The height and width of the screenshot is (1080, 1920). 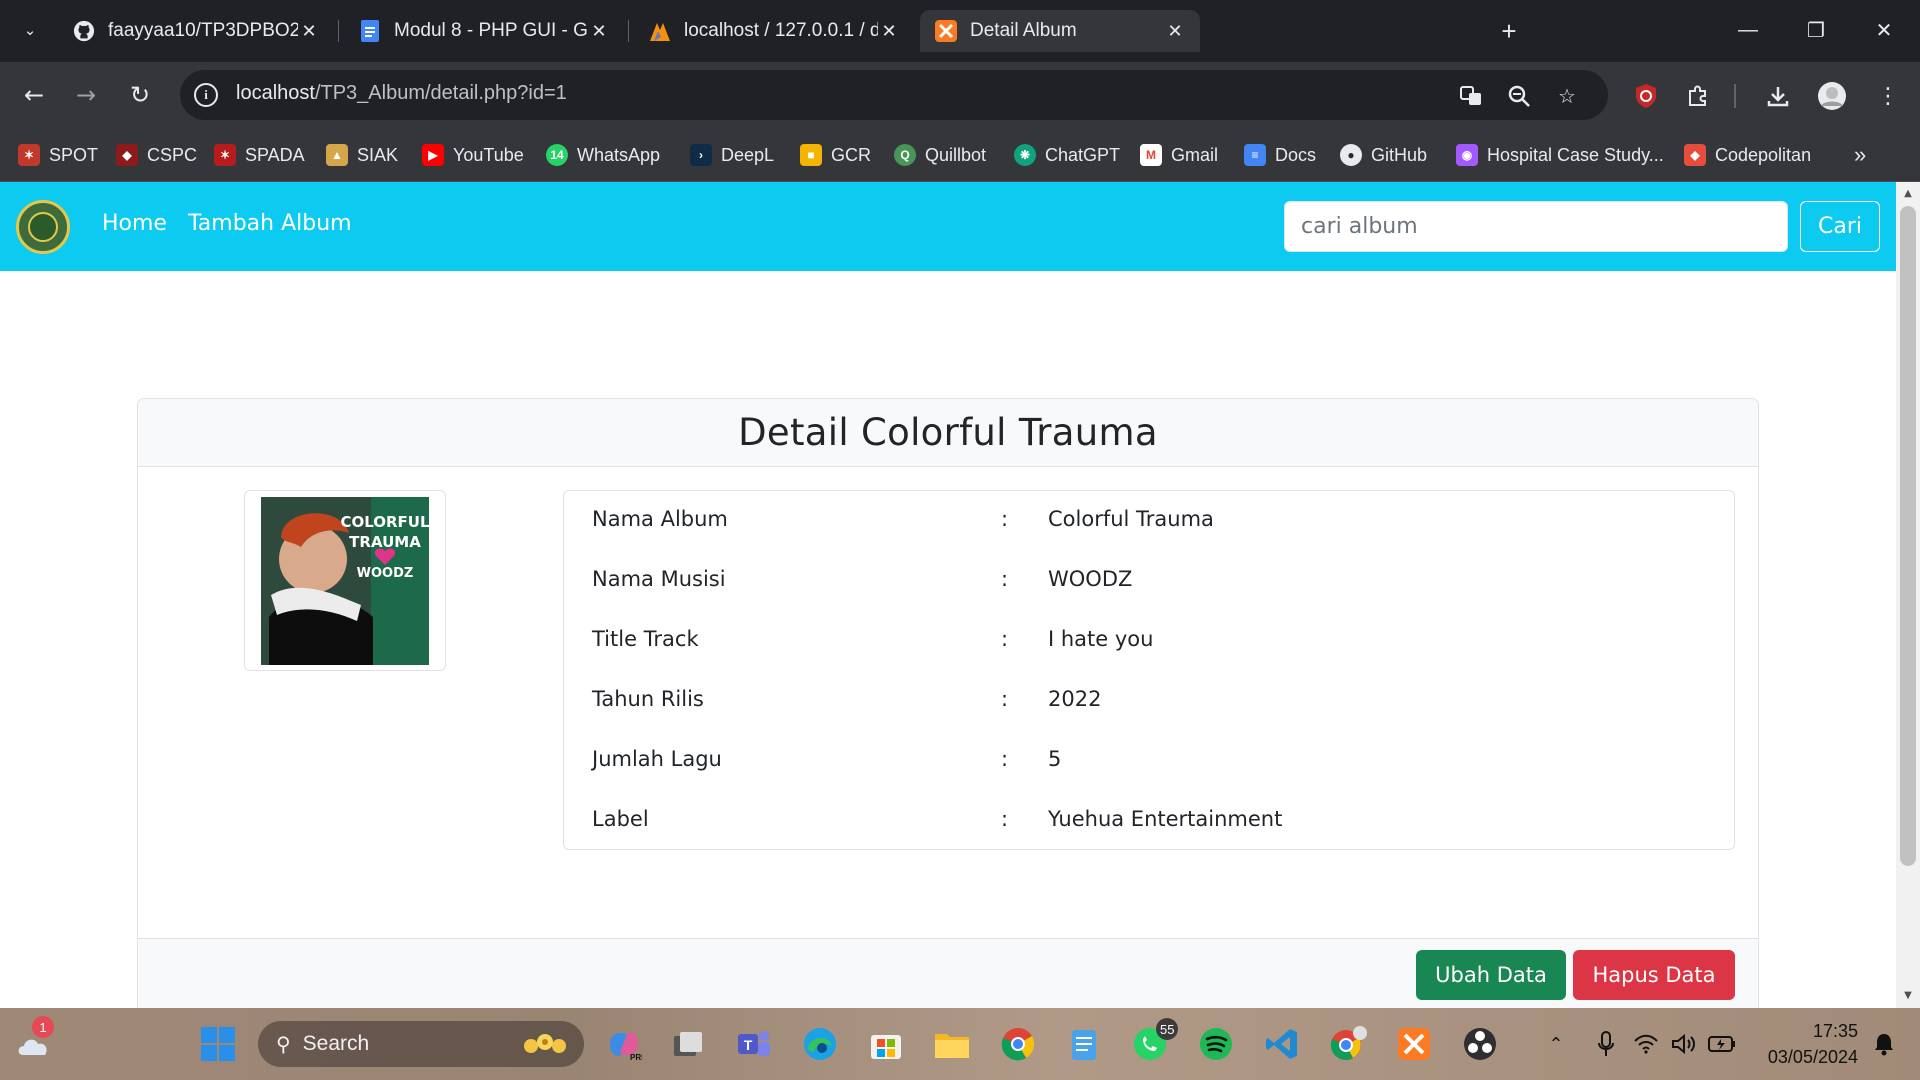 I want to click on obs-app-icon, so click(x=1480, y=1044).